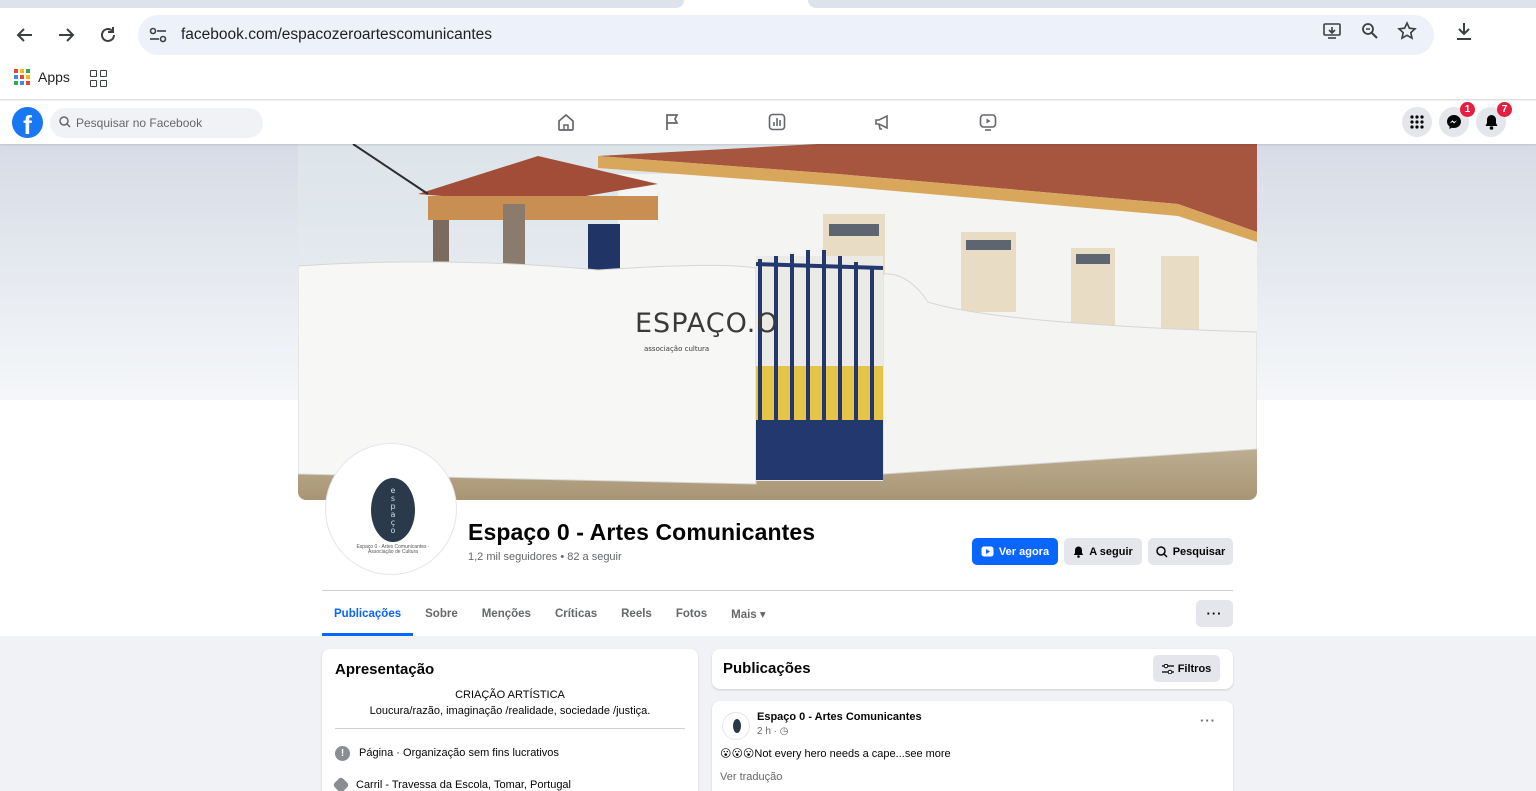  I want to click on video-icon, so click(988, 122).